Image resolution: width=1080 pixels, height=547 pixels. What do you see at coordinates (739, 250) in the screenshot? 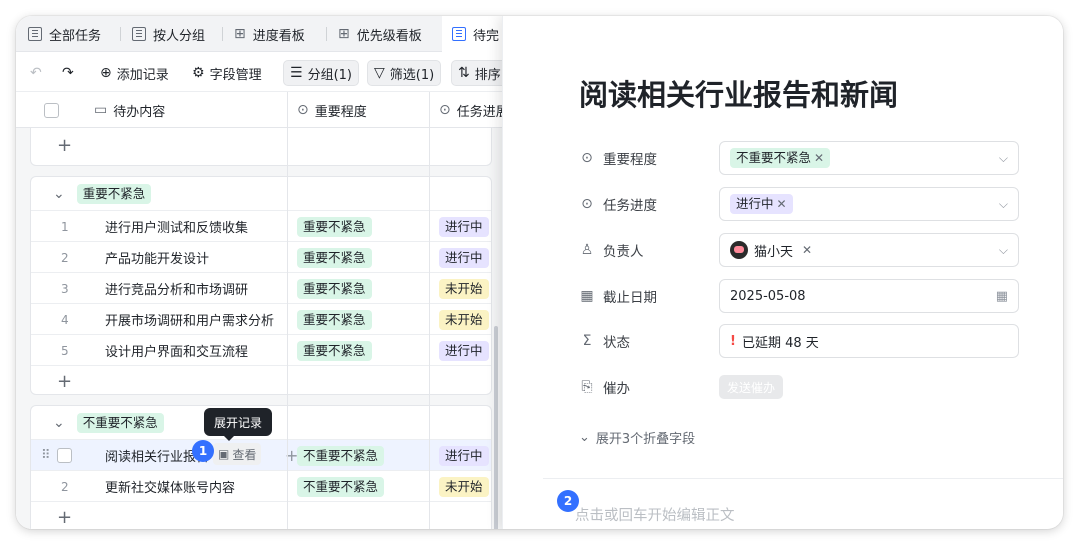
I see `avatar` at bounding box center [739, 250].